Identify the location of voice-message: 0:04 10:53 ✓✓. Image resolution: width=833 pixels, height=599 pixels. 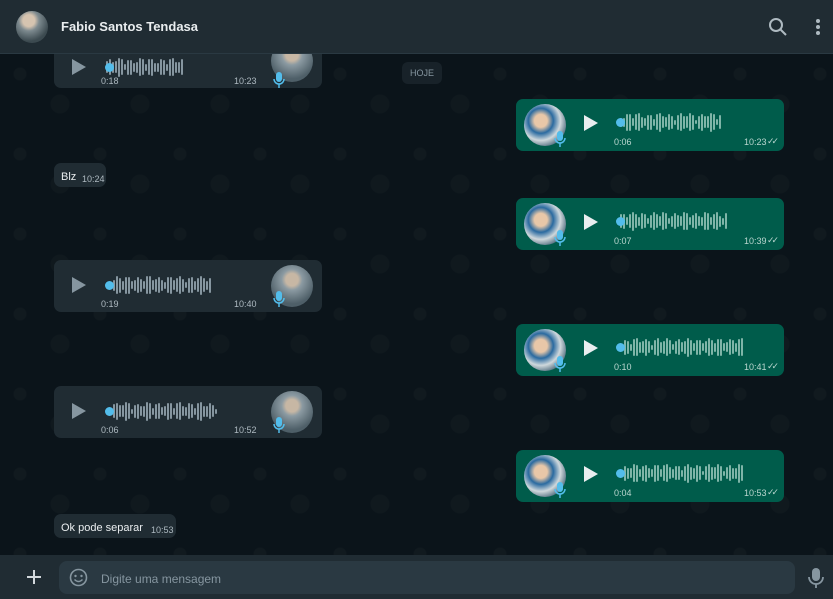
(650, 476).